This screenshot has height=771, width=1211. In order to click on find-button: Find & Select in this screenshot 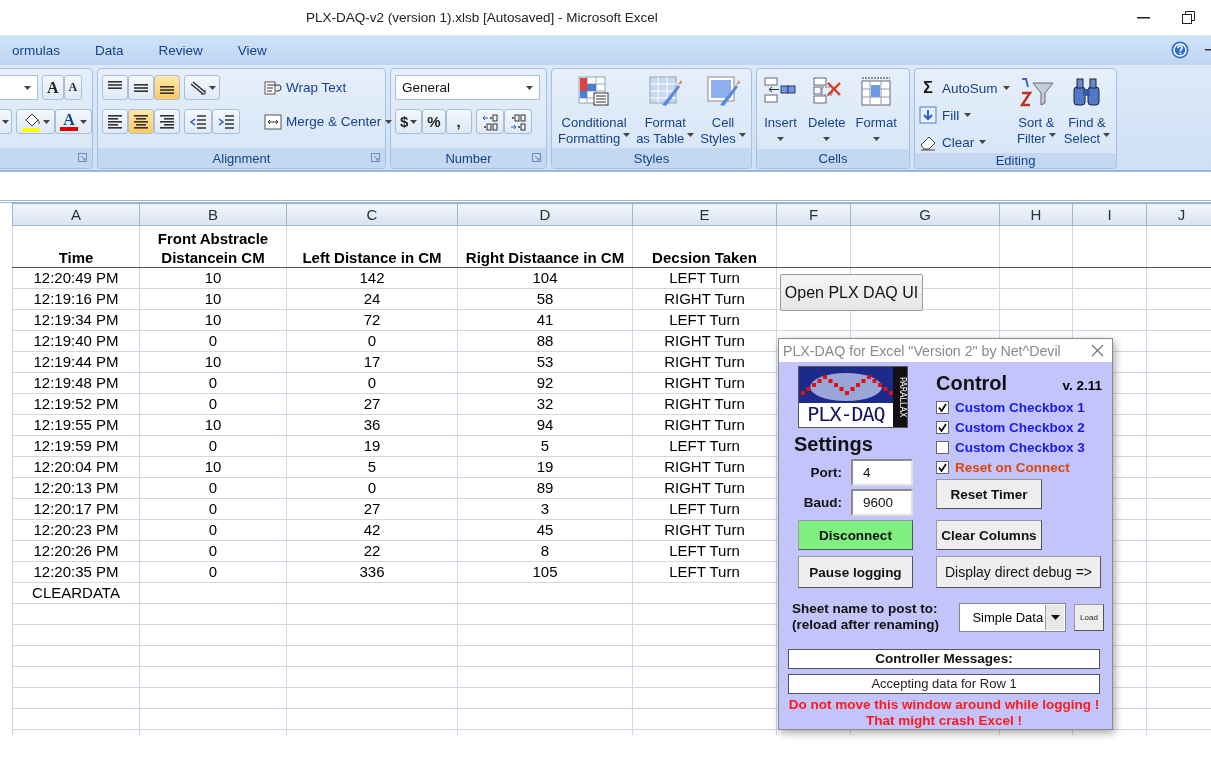, I will do `click(1086, 114)`.